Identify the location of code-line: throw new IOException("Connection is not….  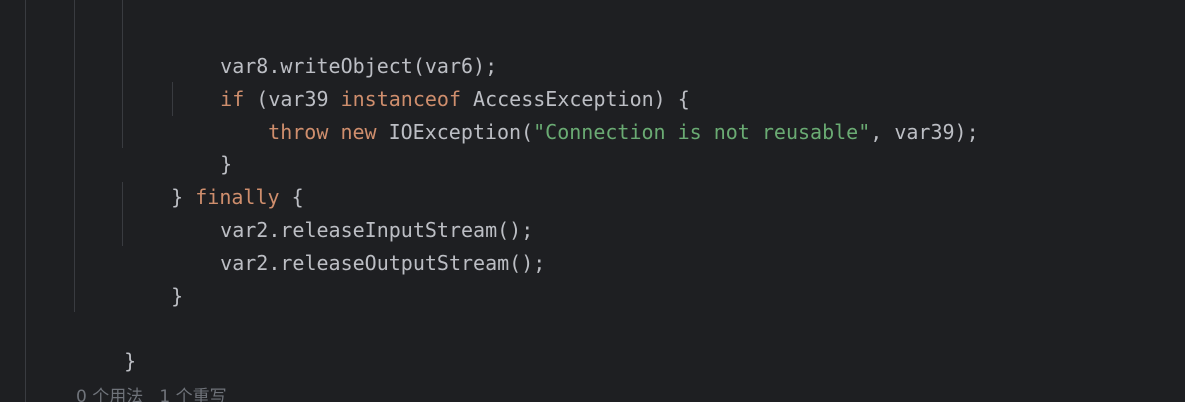
(599, 113).